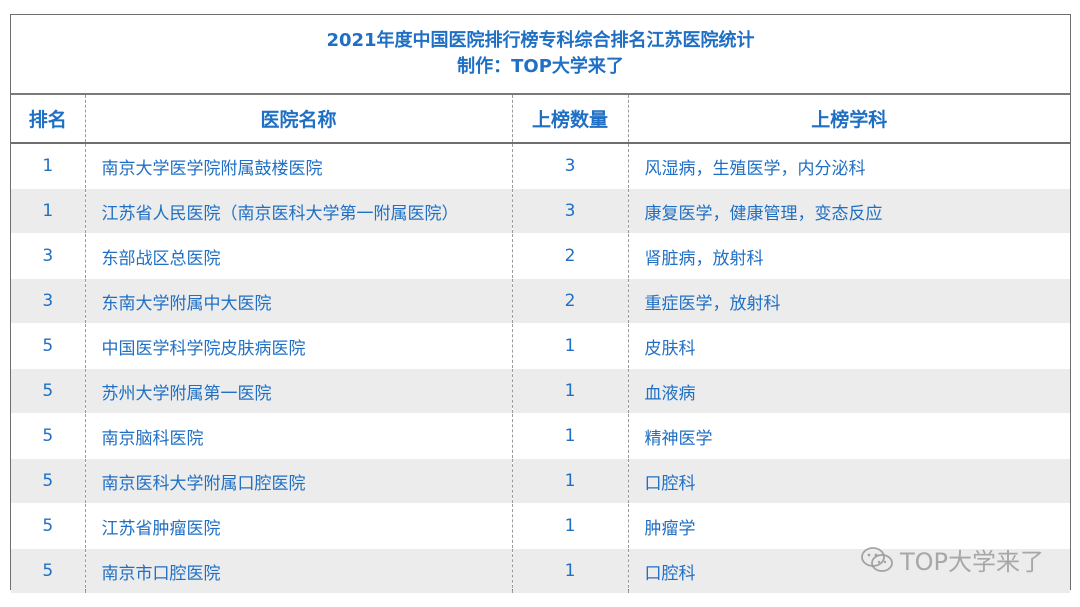 Image resolution: width=1080 pixels, height=607 pixels. I want to click on table-row: 5 南京市口腔医院 1 口腔科, so click(540, 571).